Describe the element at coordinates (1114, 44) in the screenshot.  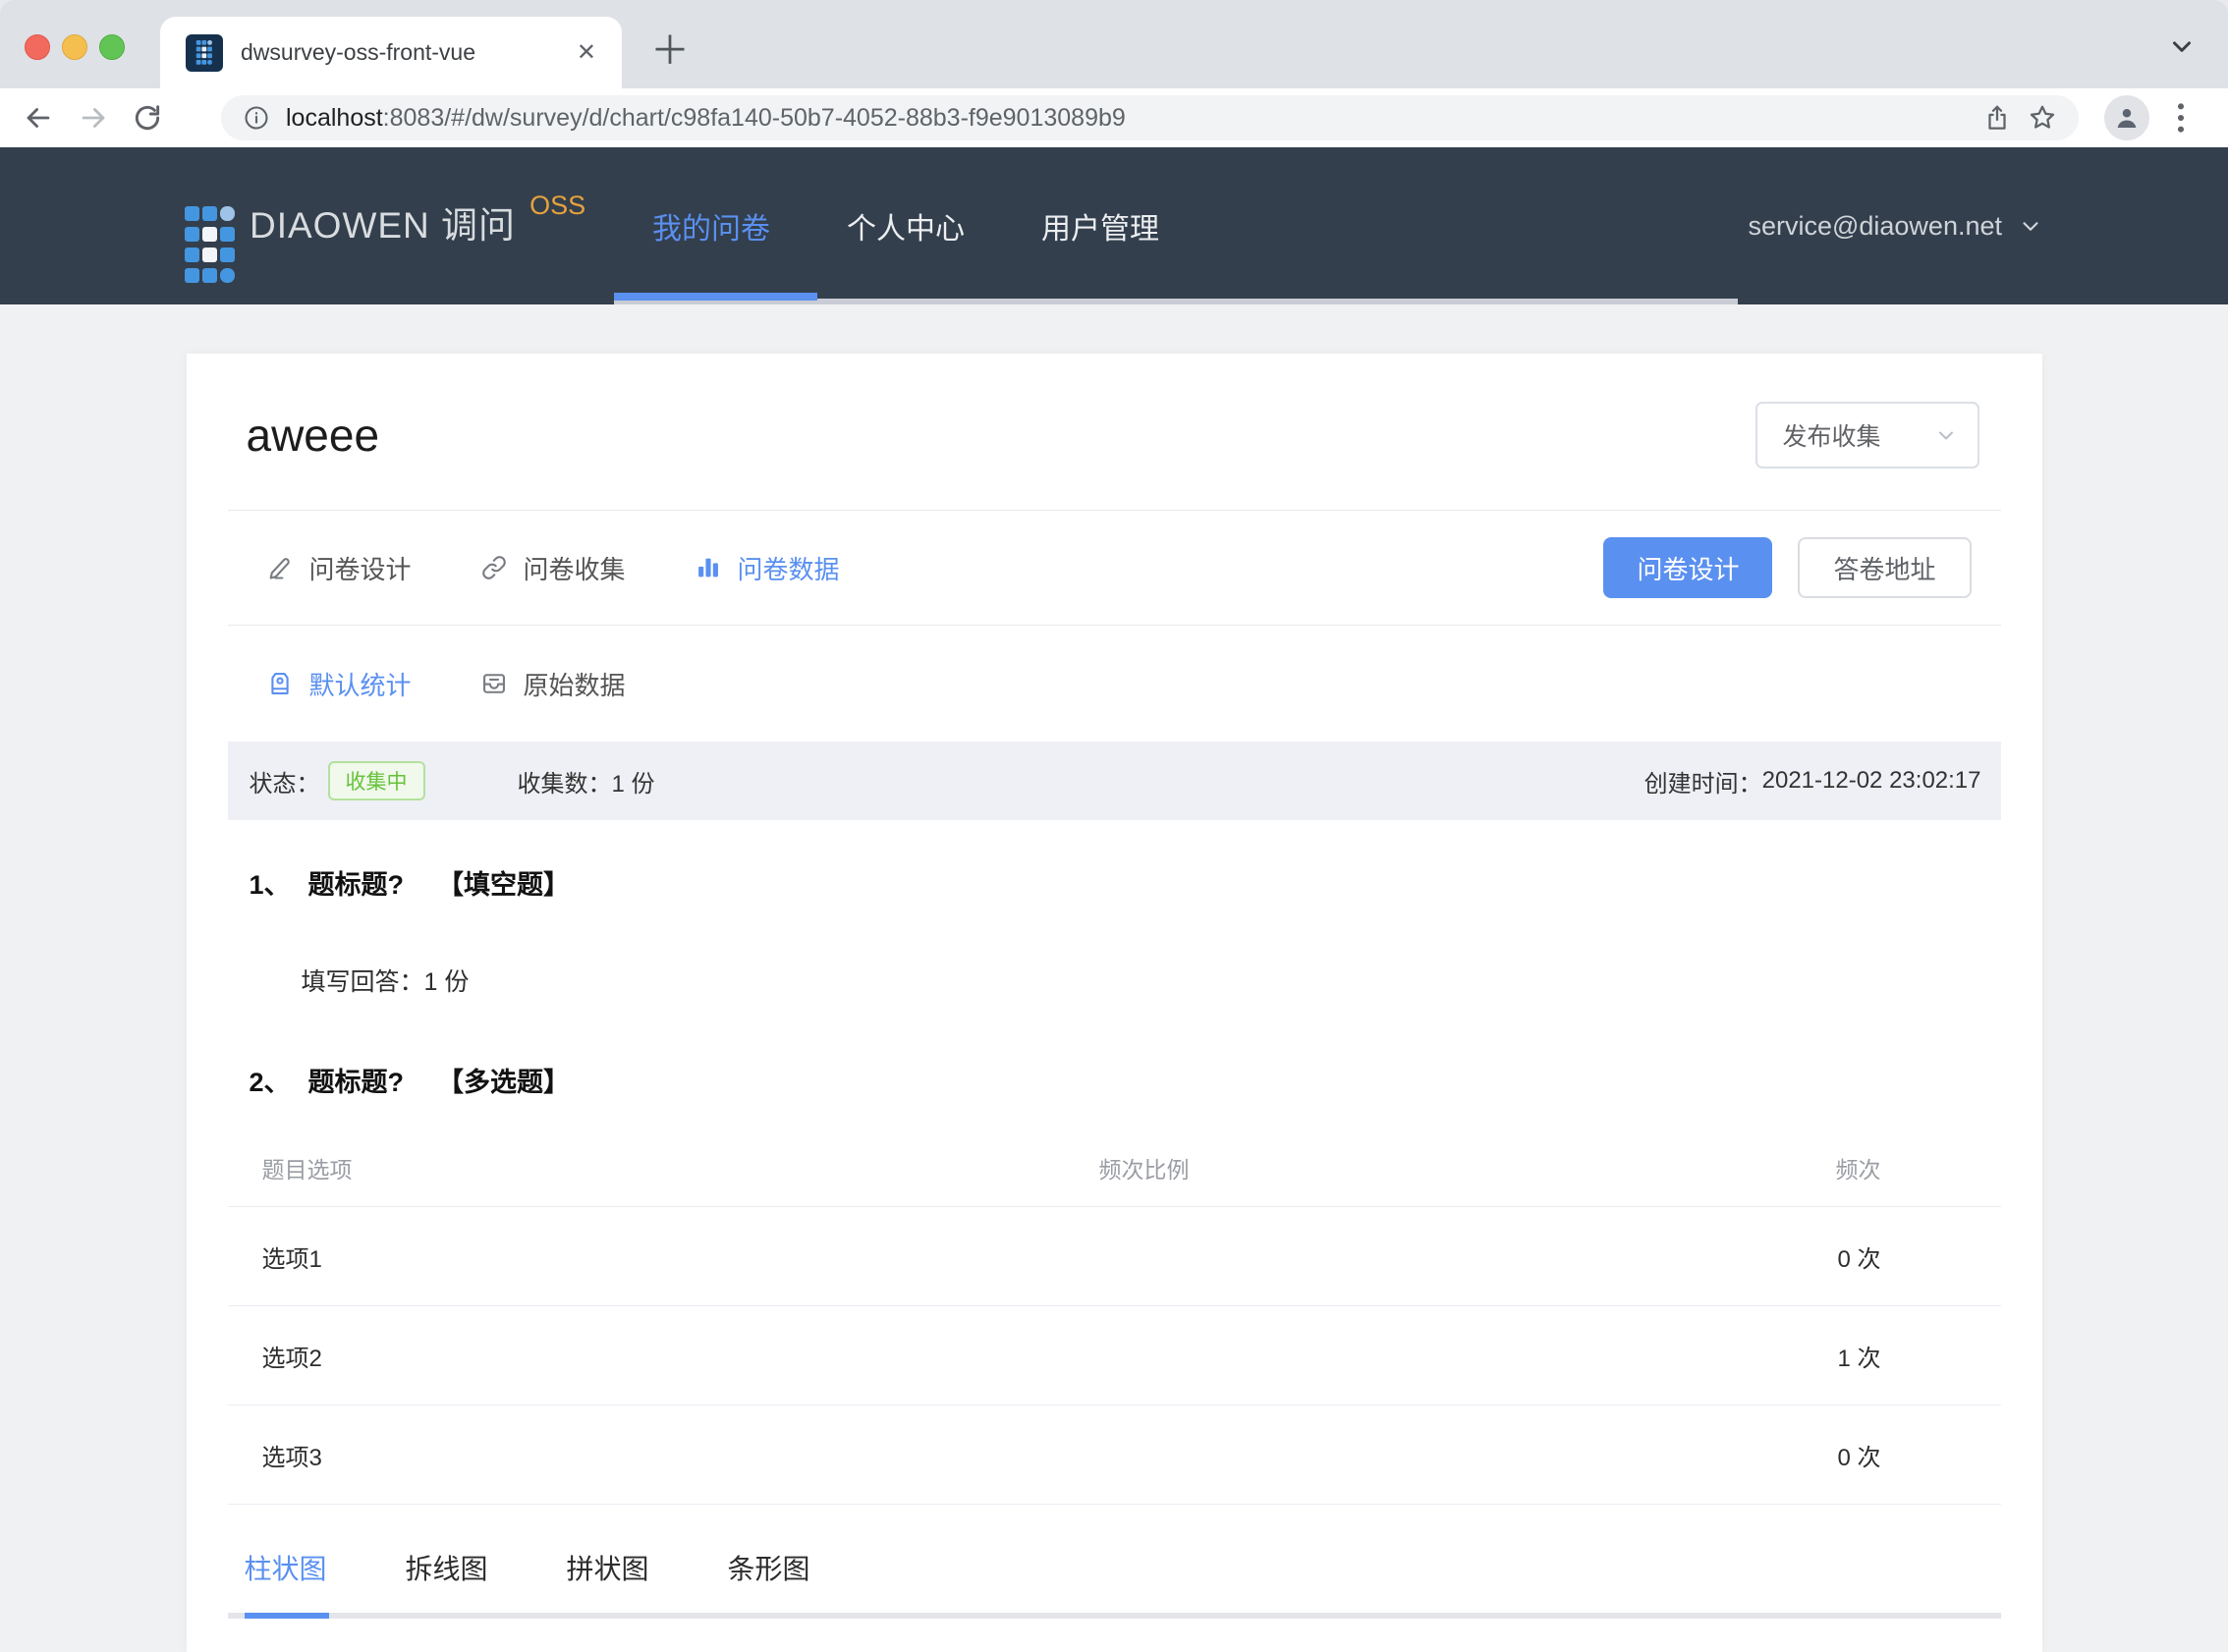
I see `browser-tab-strip: dwsurvey-oss-front-vue ✕ ＋` at that location.